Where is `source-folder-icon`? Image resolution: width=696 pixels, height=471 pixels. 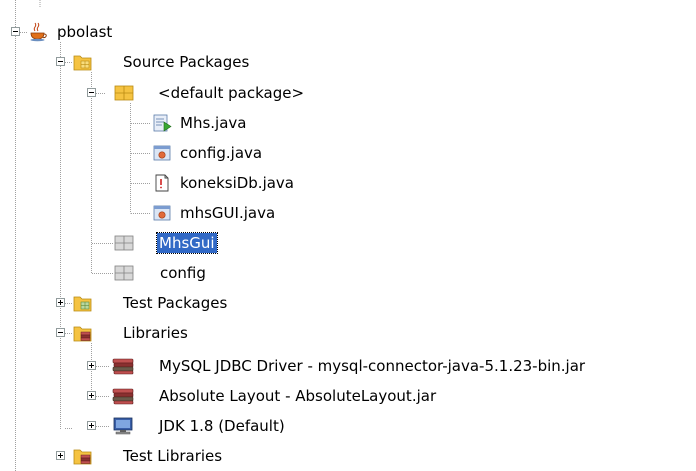 source-folder-icon is located at coordinates (83, 62).